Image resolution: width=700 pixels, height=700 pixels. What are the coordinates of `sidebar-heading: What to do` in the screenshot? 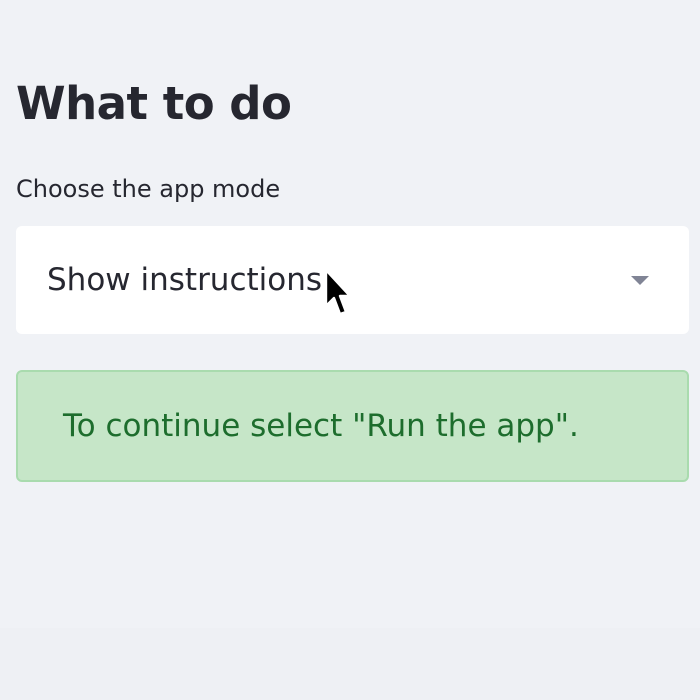 It's located at (154, 103).